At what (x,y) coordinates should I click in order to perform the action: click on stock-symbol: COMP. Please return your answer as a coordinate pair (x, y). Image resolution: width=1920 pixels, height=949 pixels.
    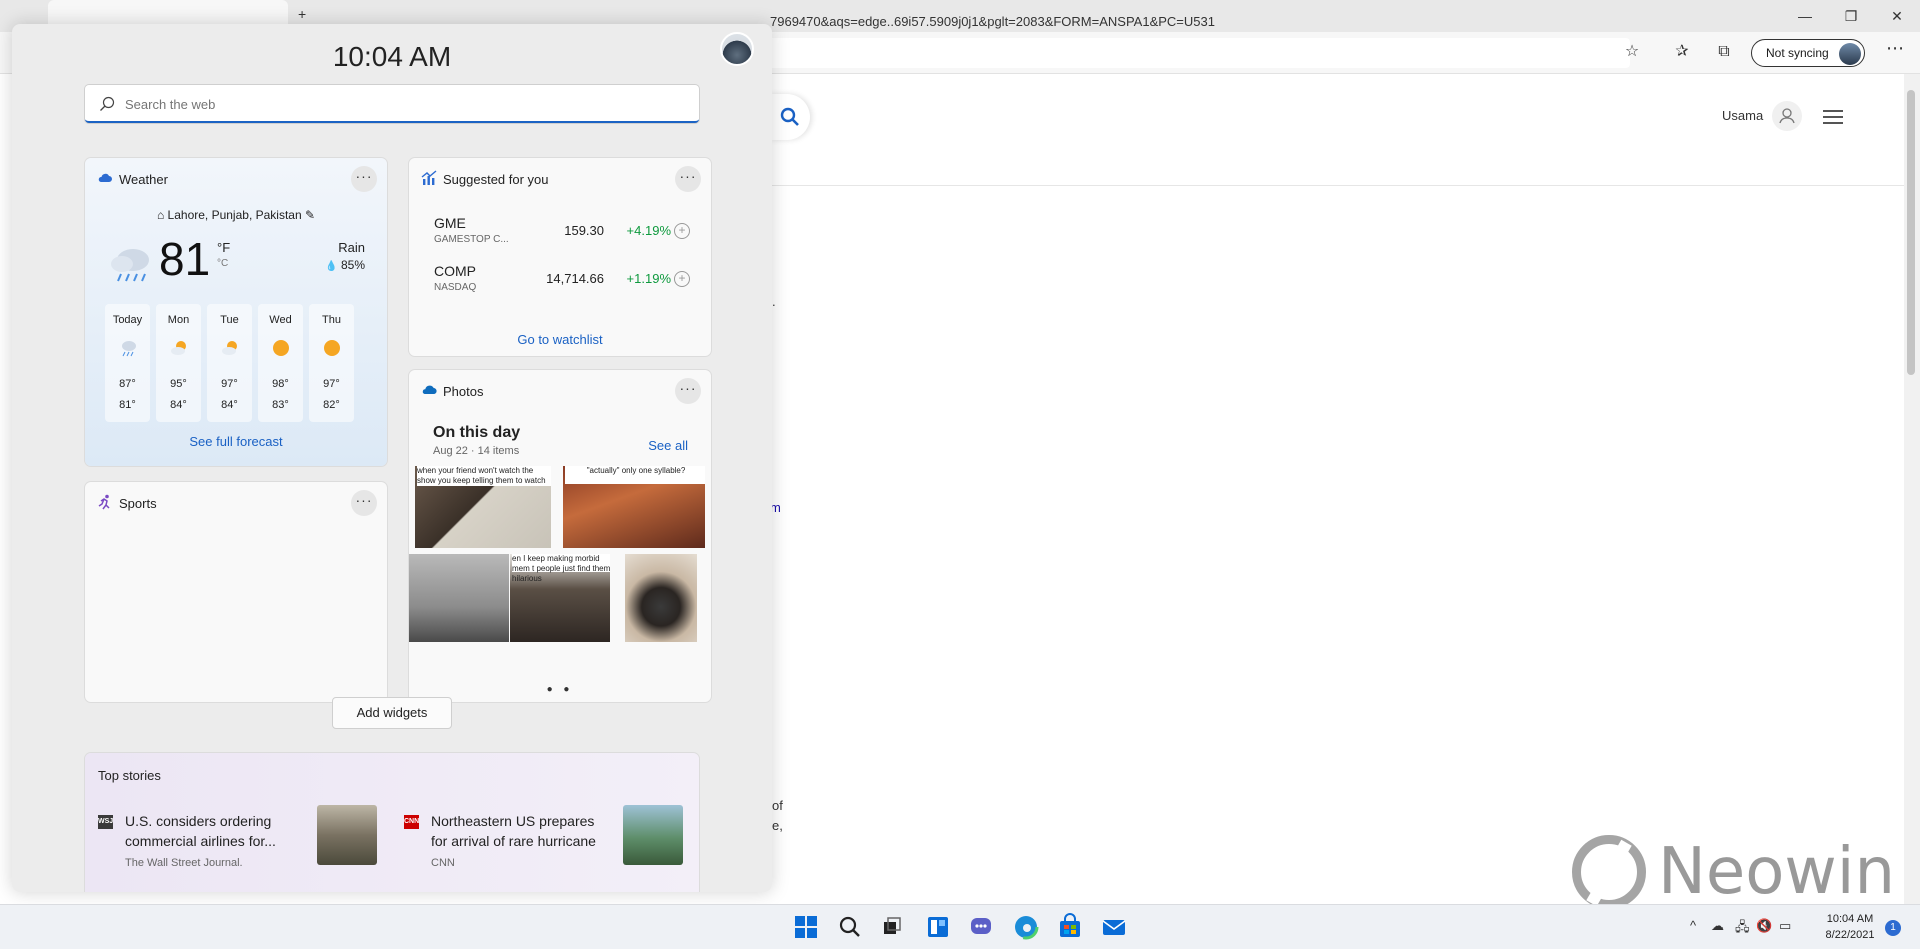
    Looking at the image, I should click on (455, 271).